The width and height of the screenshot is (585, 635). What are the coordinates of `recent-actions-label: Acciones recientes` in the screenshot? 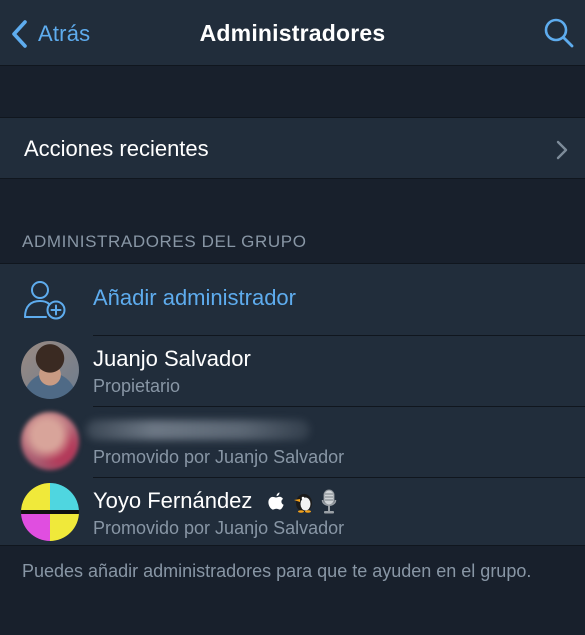 It's located at (116, 148).